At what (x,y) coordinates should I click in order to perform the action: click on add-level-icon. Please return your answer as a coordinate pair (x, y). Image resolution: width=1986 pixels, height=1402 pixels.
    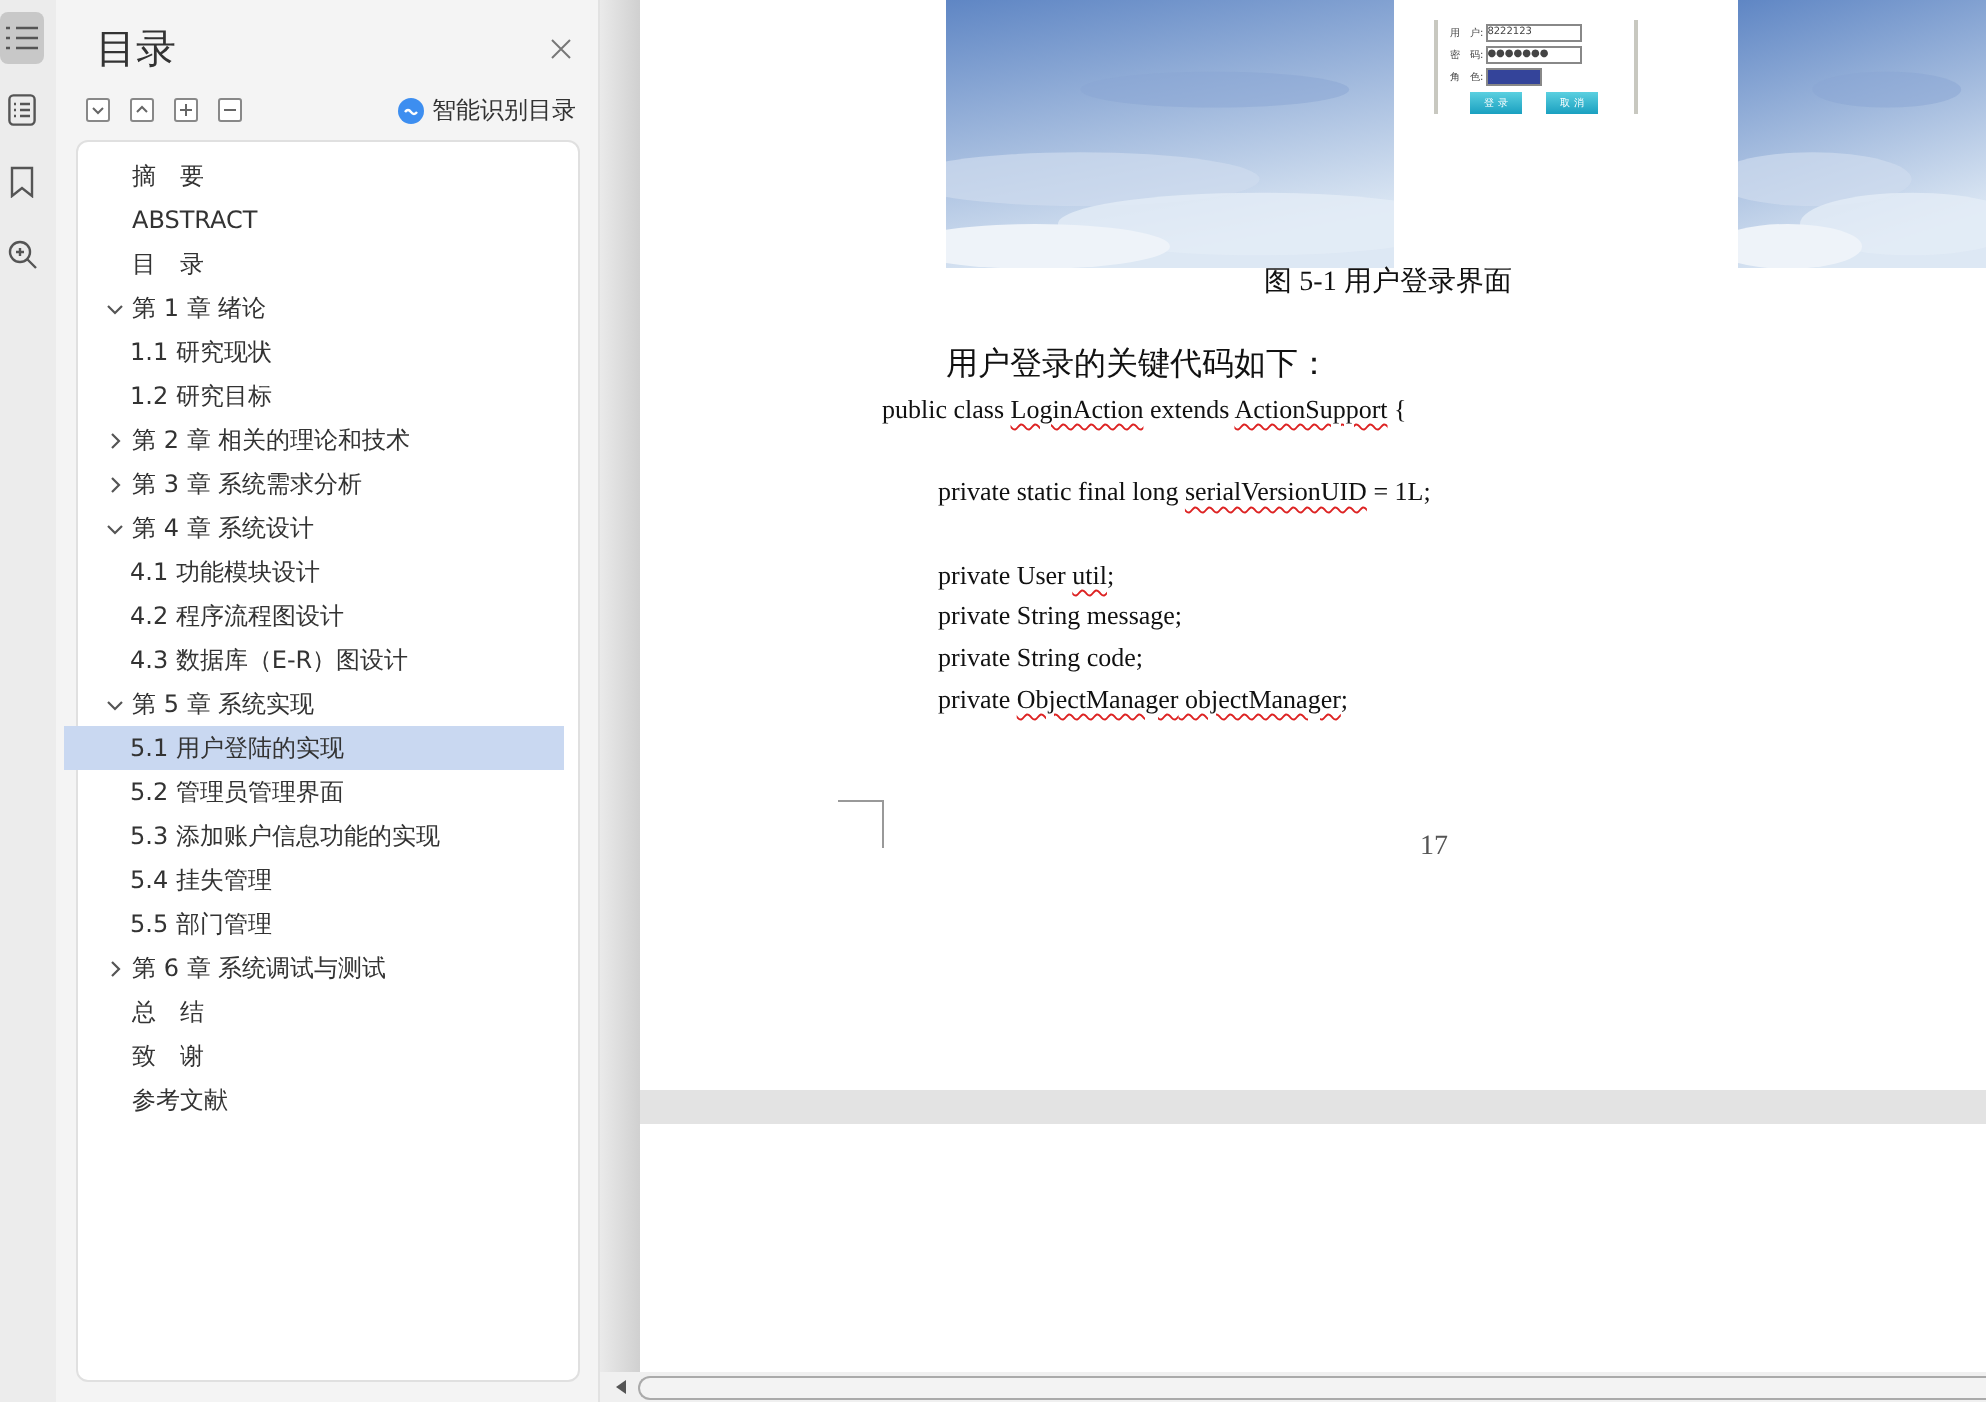
    Looking at the image, I should click on (186, 110).